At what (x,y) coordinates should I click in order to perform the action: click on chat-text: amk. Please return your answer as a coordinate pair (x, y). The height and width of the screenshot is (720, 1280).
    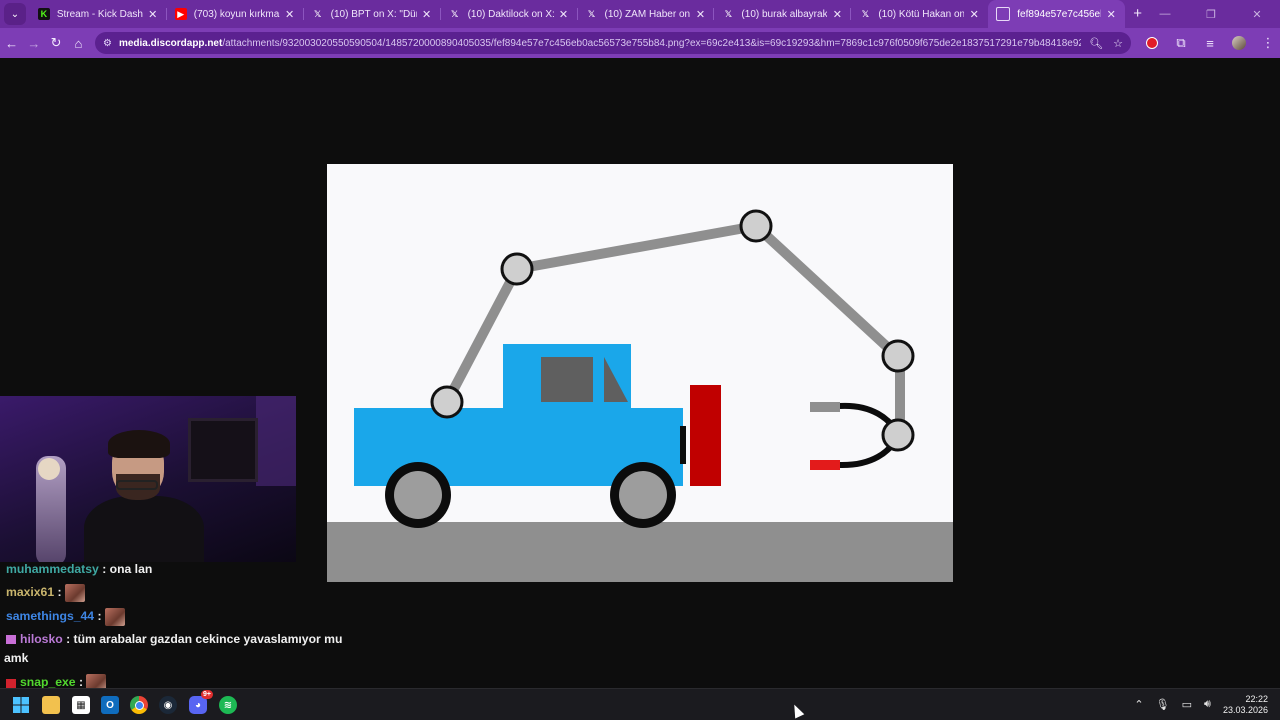
    Looking at the image, I should click on (16, 658).